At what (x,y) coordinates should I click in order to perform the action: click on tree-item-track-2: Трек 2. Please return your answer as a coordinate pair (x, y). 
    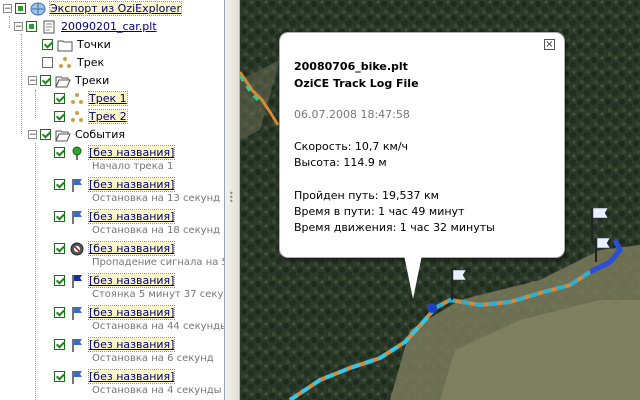
    Looking at the image, I should click on (91, 116).